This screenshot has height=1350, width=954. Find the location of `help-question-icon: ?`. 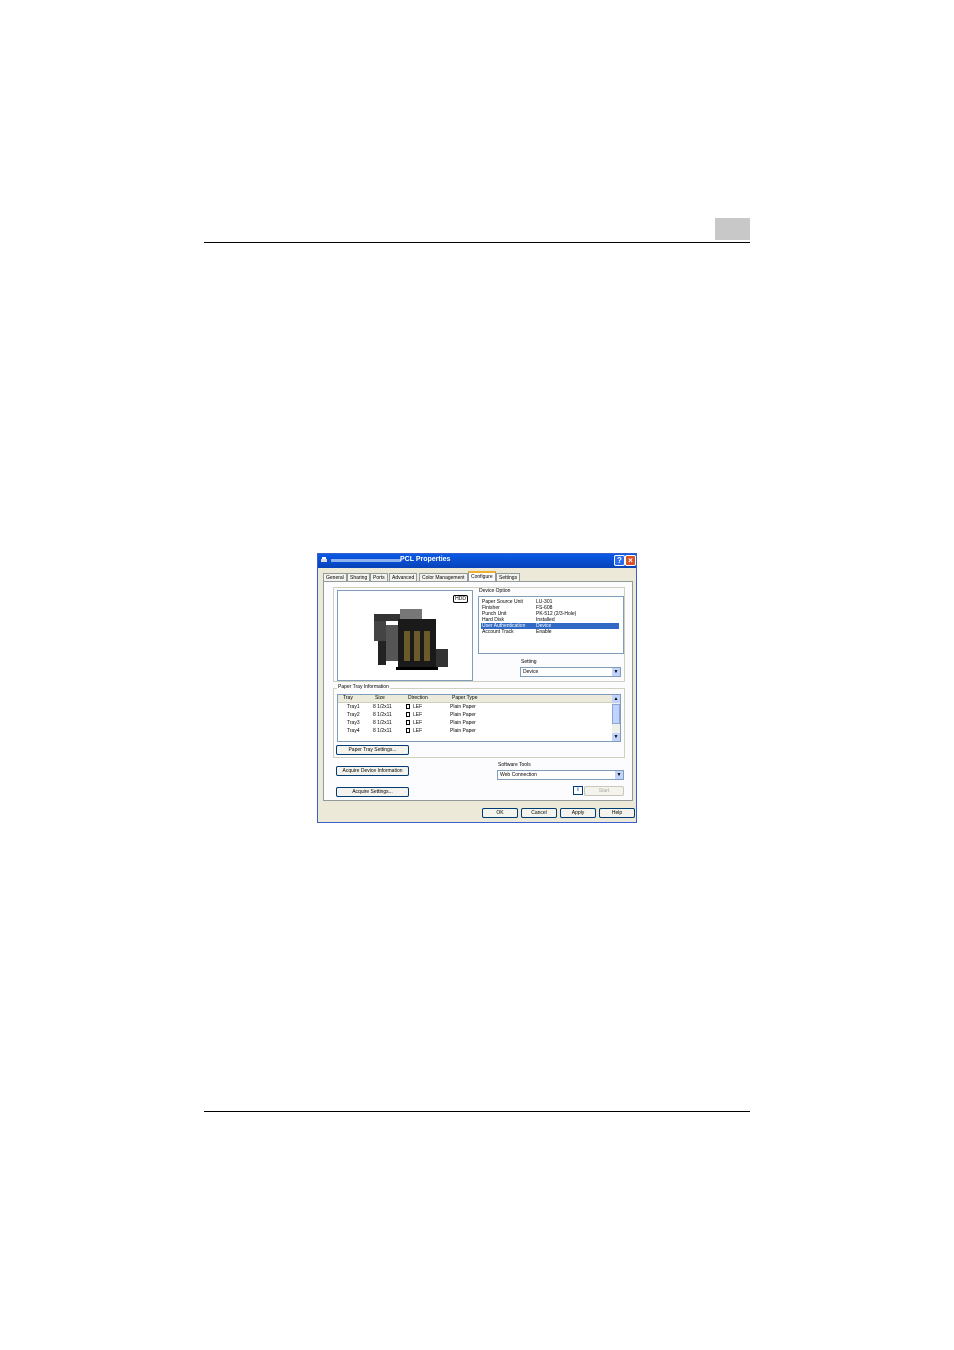

help-question-icon: ? is located at coordinates (619, 560).